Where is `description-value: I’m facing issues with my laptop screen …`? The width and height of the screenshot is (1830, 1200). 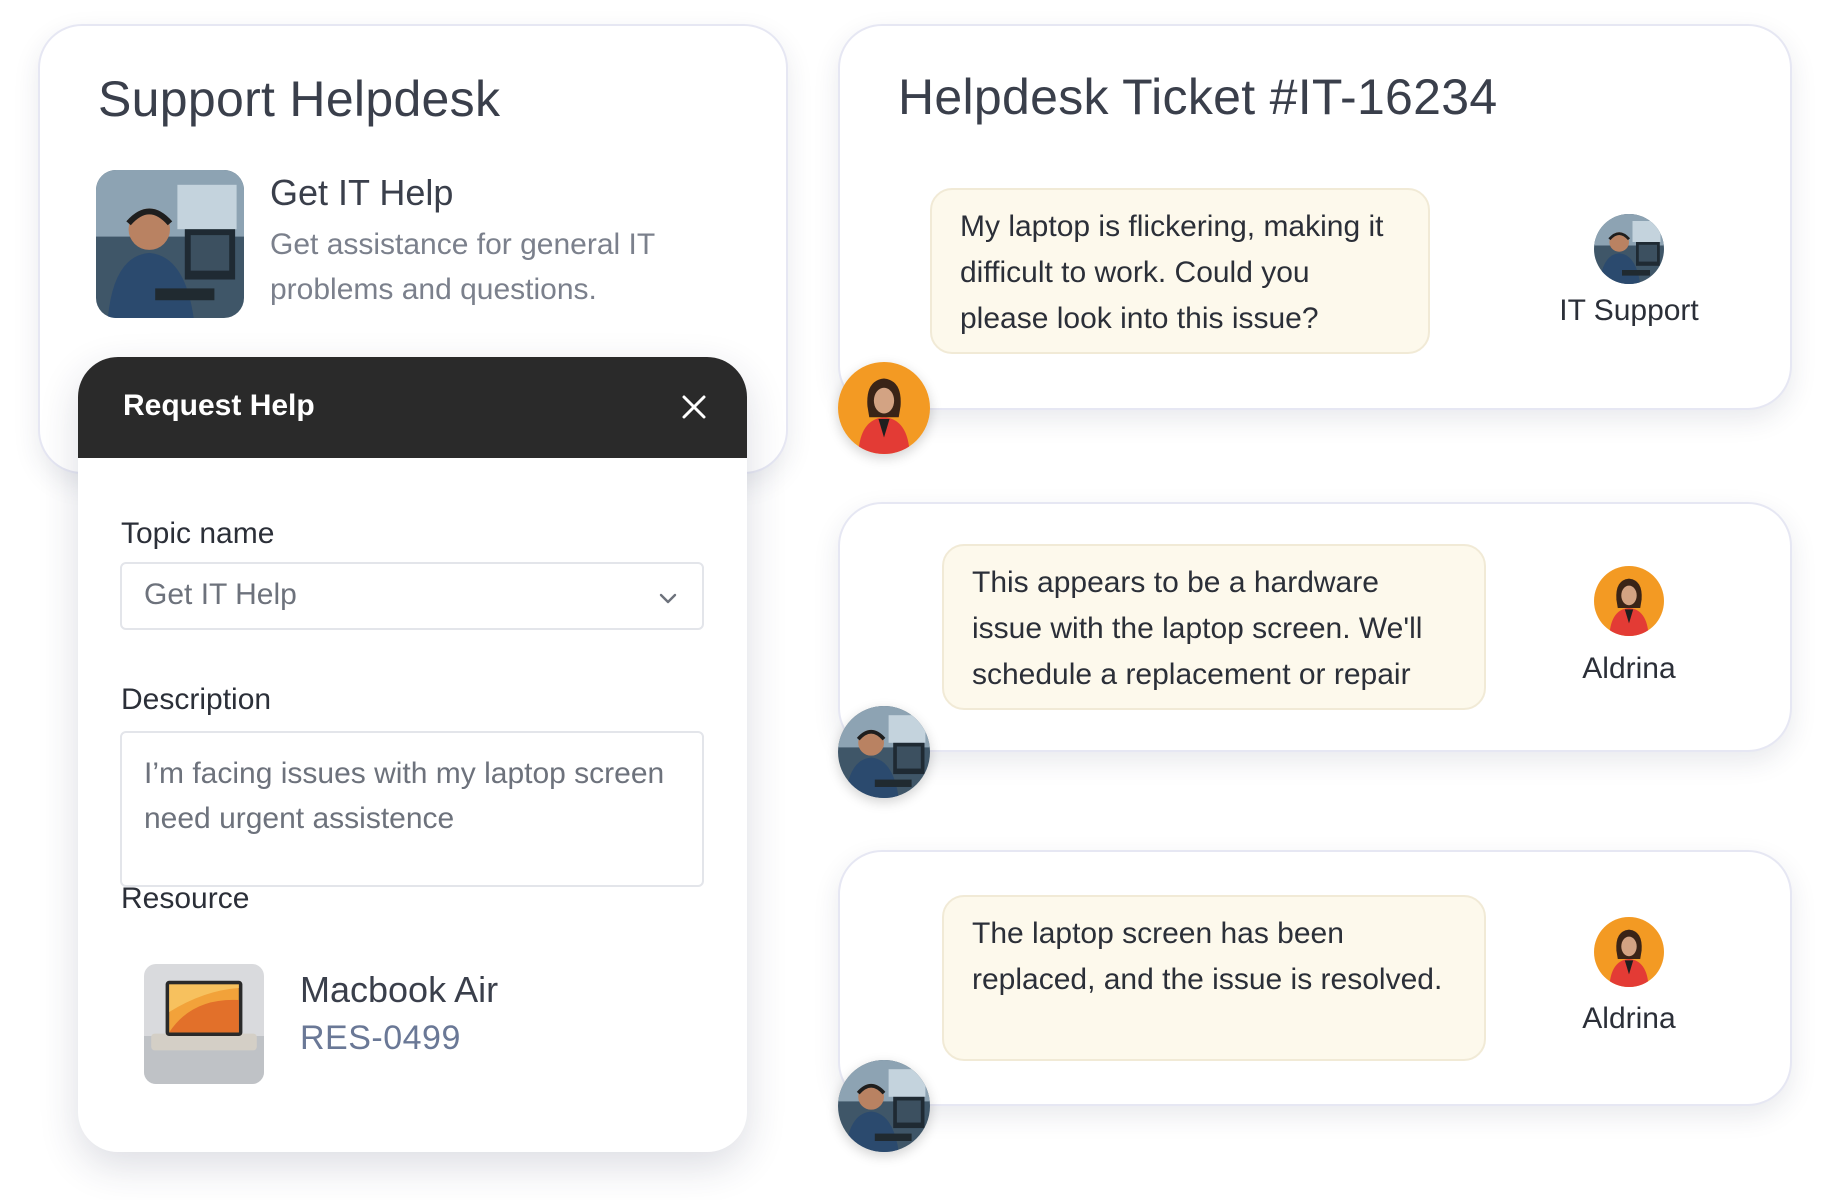 description-value: I’m facing issues with my laptop screen … is located at coordinates (404, 796).